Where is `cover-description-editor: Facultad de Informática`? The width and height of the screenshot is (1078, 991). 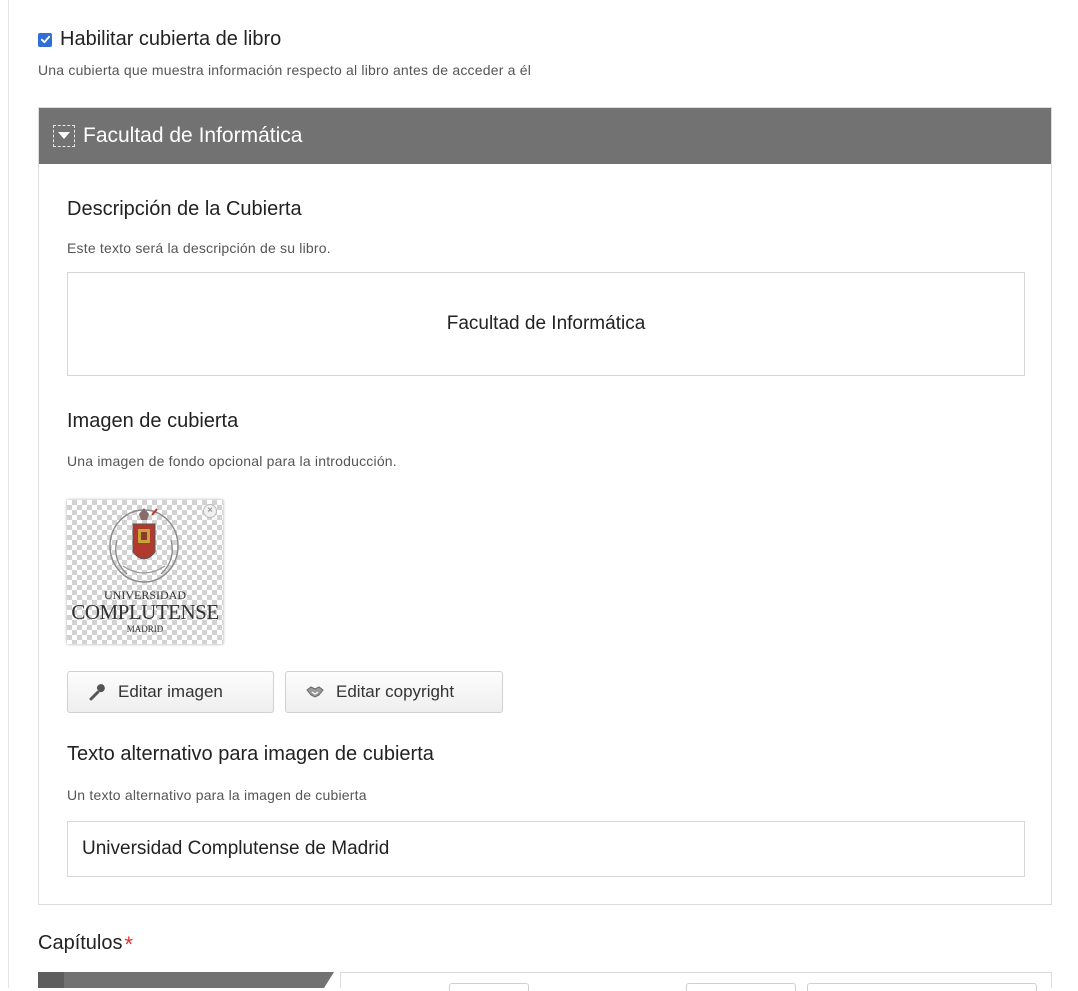 cover-description-editor: Facultad de Informática is located at coordinates (546, 324).